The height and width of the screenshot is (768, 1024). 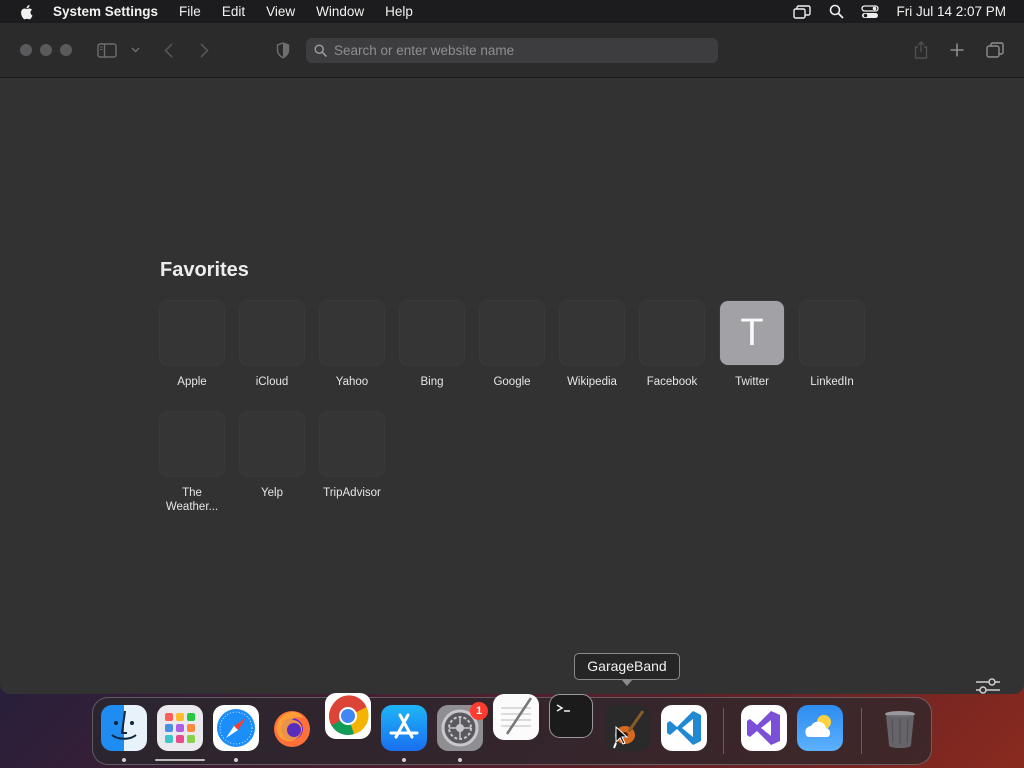 I want to click on chrome-icon, so click(x=348, y=716).